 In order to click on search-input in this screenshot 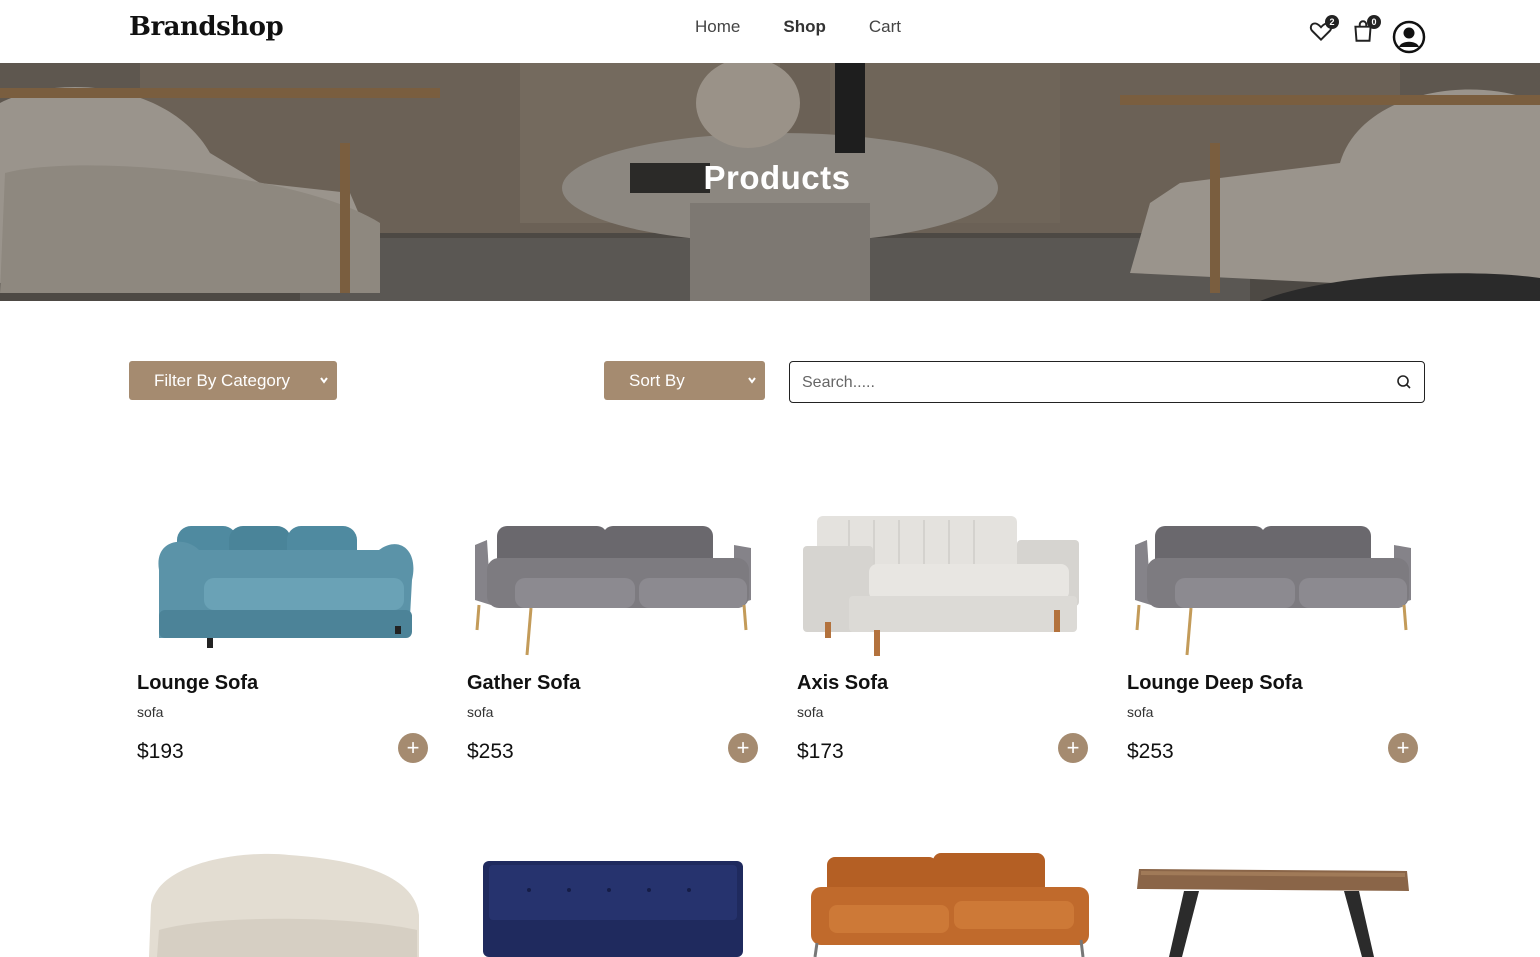, I will do `click(1082, 383)`.